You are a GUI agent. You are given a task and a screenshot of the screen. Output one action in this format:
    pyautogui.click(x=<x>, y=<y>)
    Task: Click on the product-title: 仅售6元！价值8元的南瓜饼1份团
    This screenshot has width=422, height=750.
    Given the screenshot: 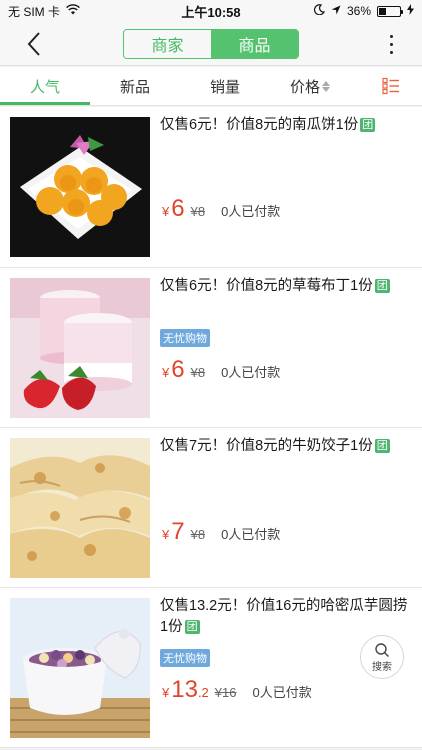 What is the action you would take?
    pyautogui.click(x=268, y=125)
    